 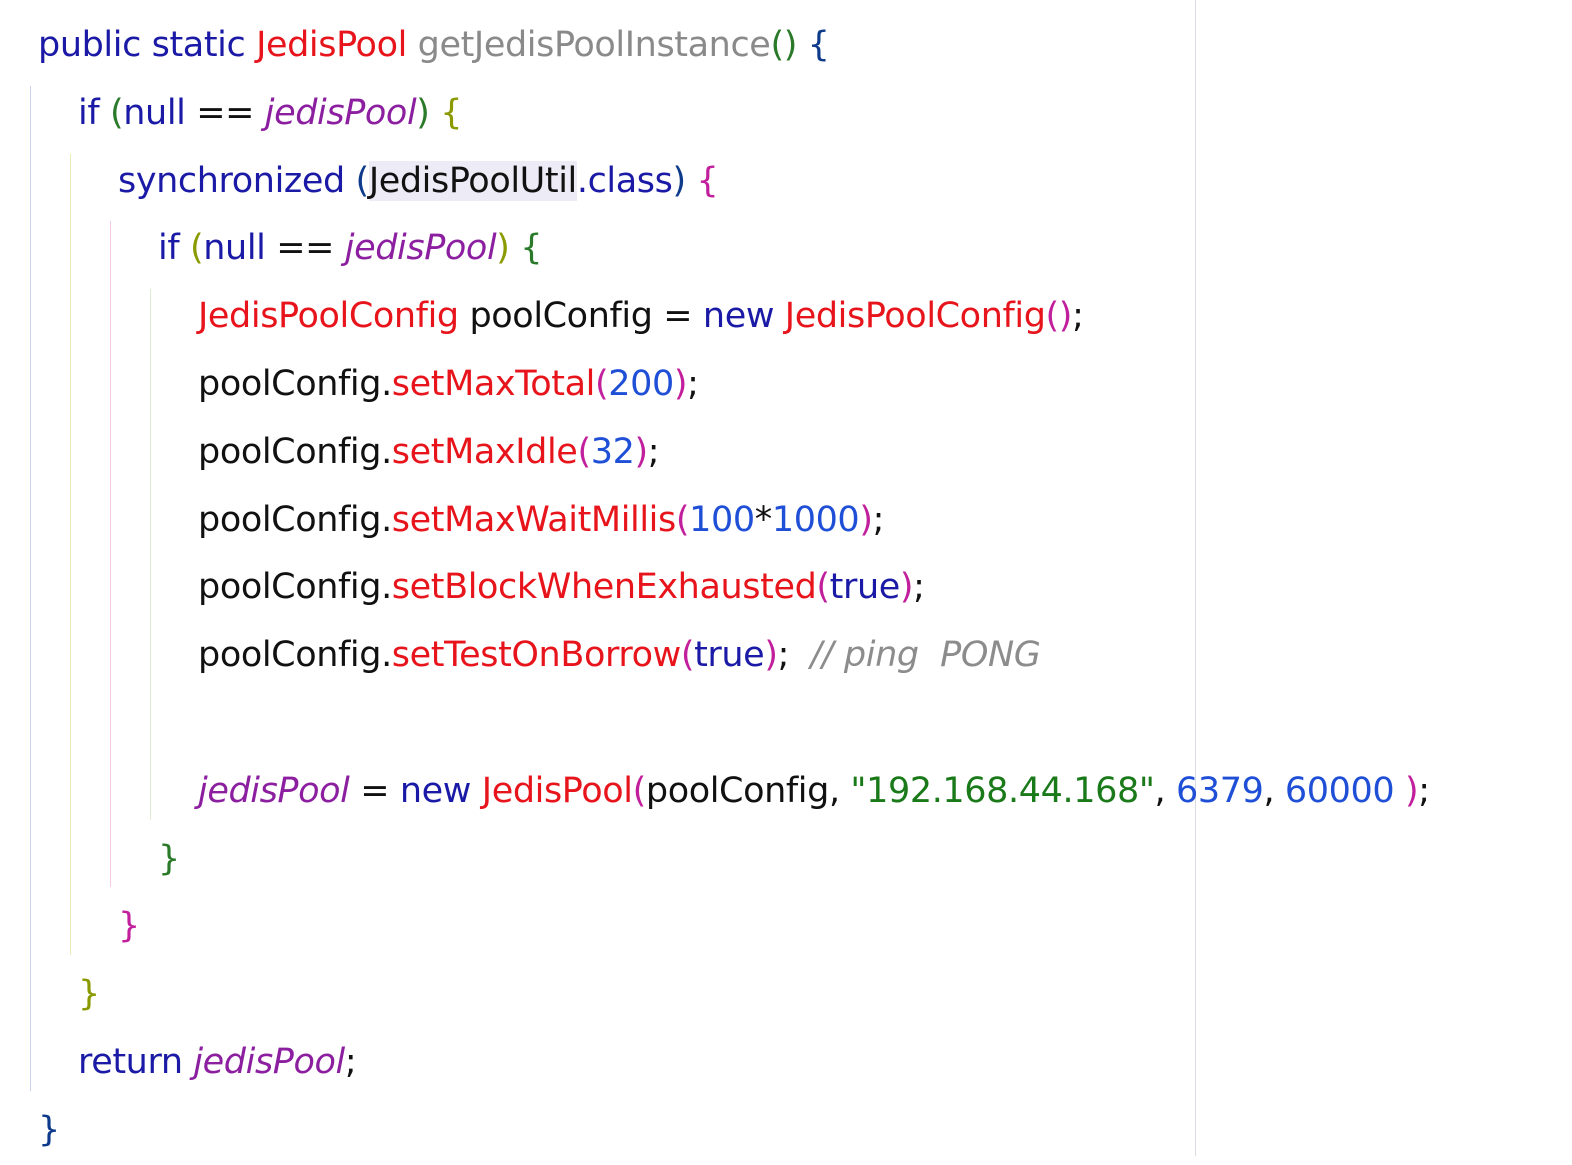 I want to click on code-token: setBlockWhenExhausted, so click(x=604, y=587).